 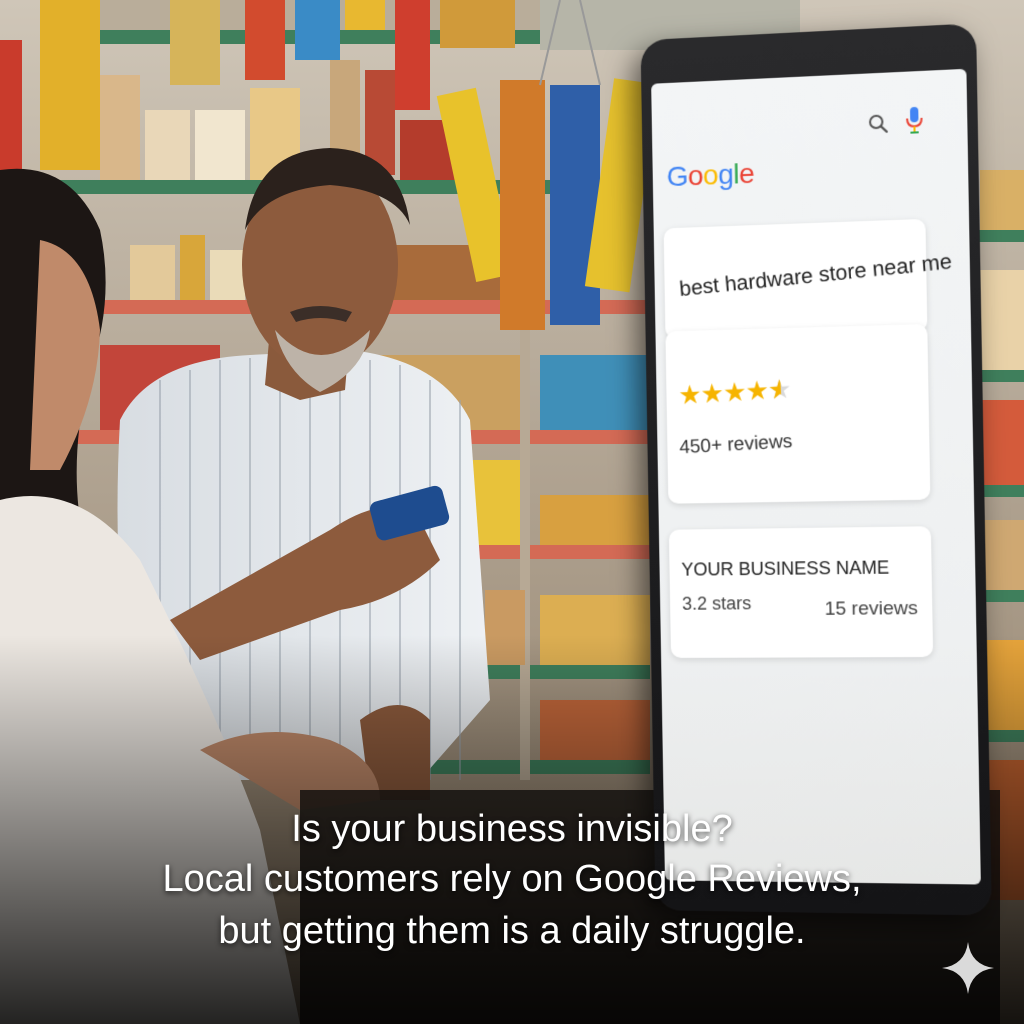 What do you see at coordinates (512, 829) in the screenshot?
I see `headline-line-1: Is your business invisible?` at bounding box center [512, 829].